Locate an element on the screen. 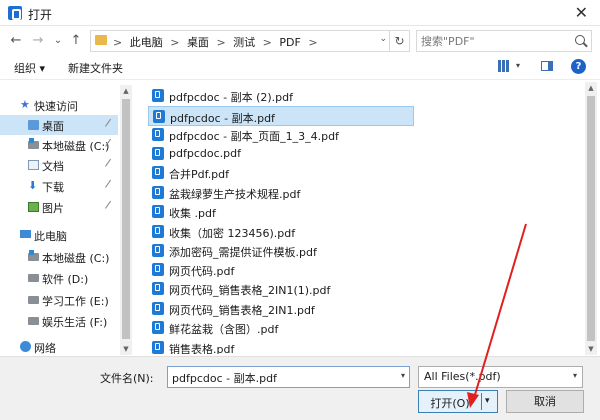 Image resolution: width=600 pixels, height=420 pixels. sidebar-item-drive-e: 学习工作 (E:) is located at coordinates (59, 300).